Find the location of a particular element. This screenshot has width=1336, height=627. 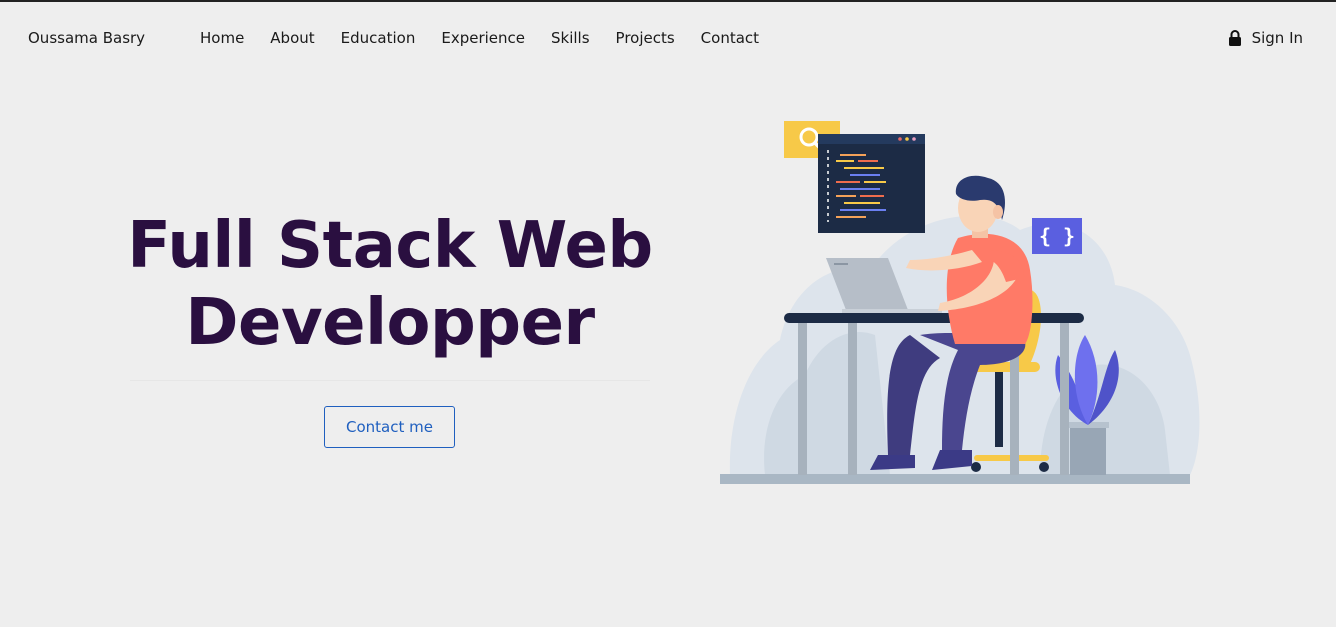

nav-link-experience: Experience is located at coordinates (483, 38).